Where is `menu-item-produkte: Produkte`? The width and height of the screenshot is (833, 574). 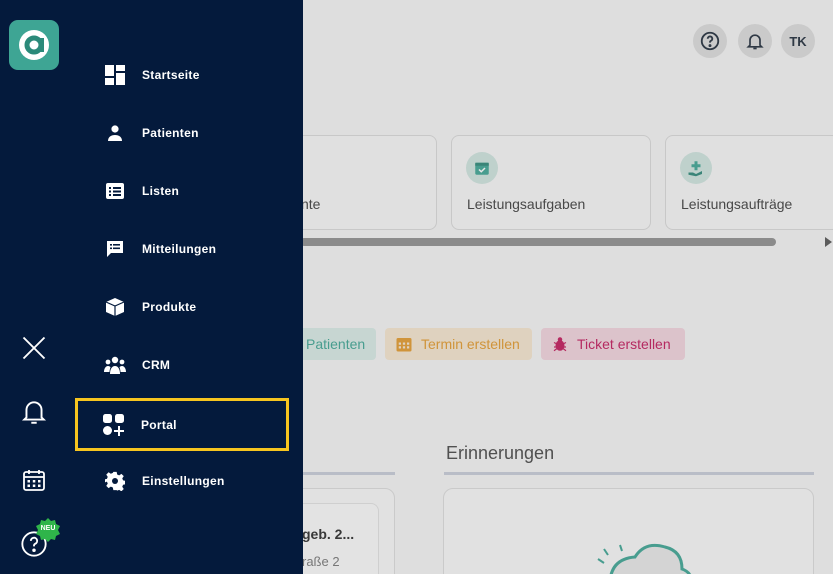
menu-item-produkte: Produkte is located at coordinates (182, 307).